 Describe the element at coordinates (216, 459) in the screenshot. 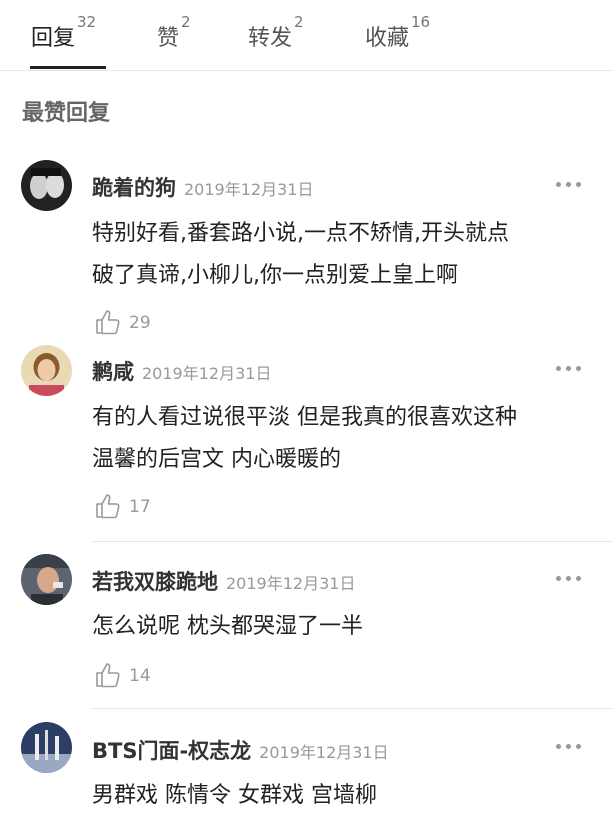

I see `comment-line: 温馨的后宫文 内心暖暖的` at that location.